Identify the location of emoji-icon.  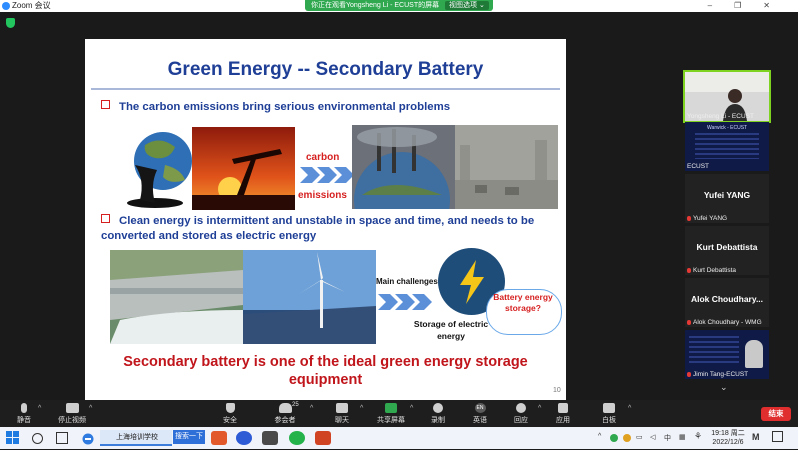
(521, 408).